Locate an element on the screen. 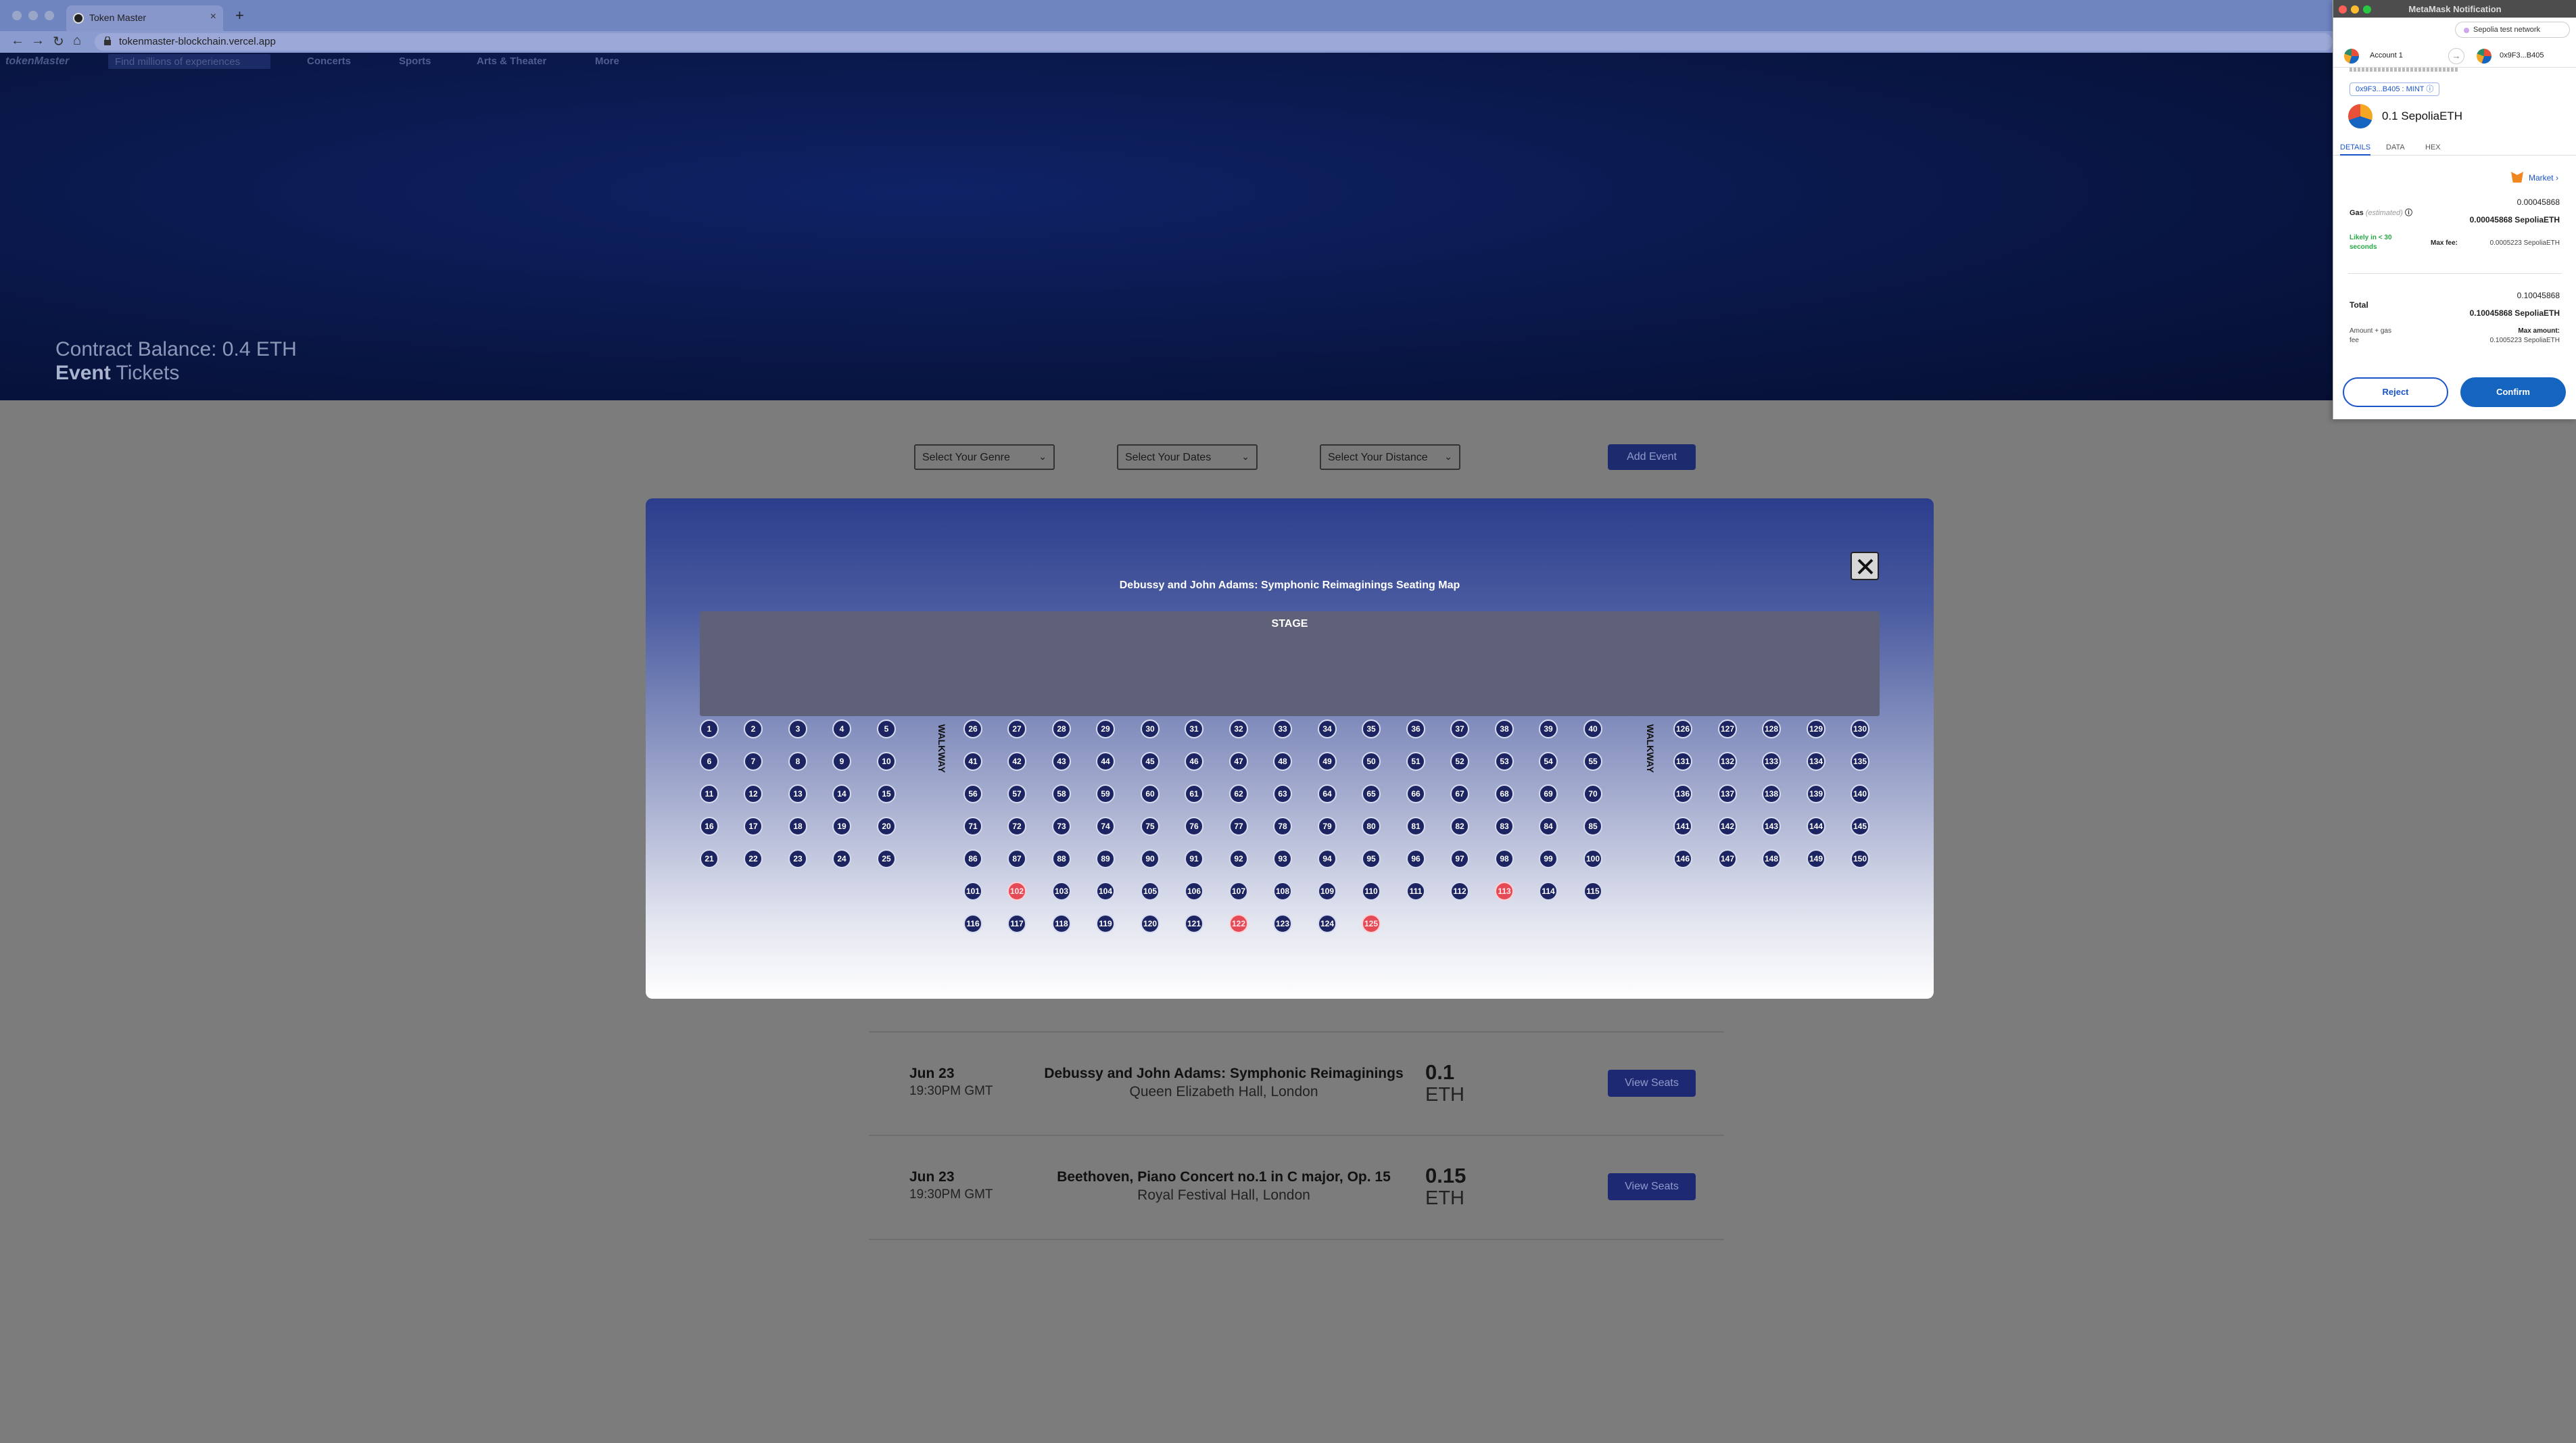  seat: 36 is located at coordinates (1415, 729).